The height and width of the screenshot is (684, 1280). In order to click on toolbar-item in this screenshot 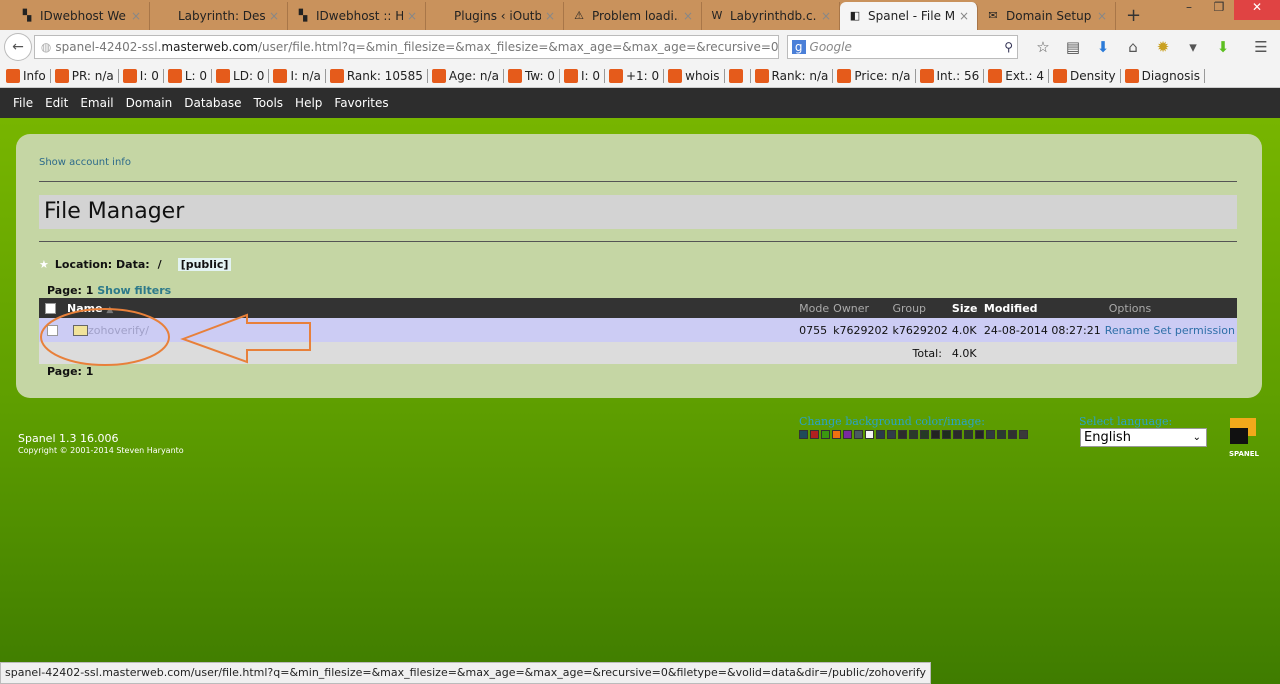, I will do `click(738, 75)`.